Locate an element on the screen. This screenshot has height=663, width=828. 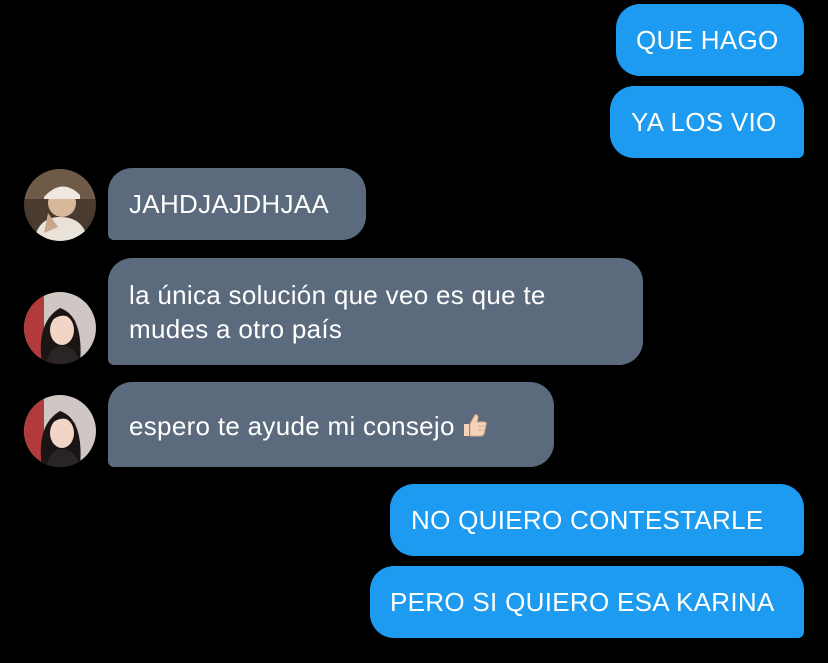
message-bubble-sent: YA LOS VIO is located at coordinates (707, 122).